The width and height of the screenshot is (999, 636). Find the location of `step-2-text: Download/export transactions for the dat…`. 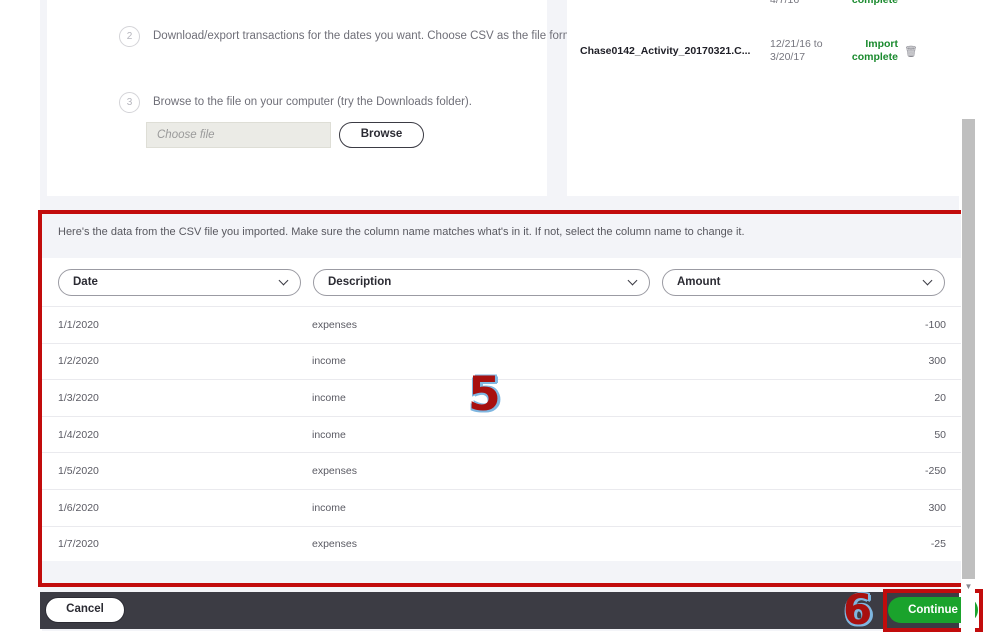

step-2-text: Download/export transactions for the dat… is located at coordinates (378, 36).